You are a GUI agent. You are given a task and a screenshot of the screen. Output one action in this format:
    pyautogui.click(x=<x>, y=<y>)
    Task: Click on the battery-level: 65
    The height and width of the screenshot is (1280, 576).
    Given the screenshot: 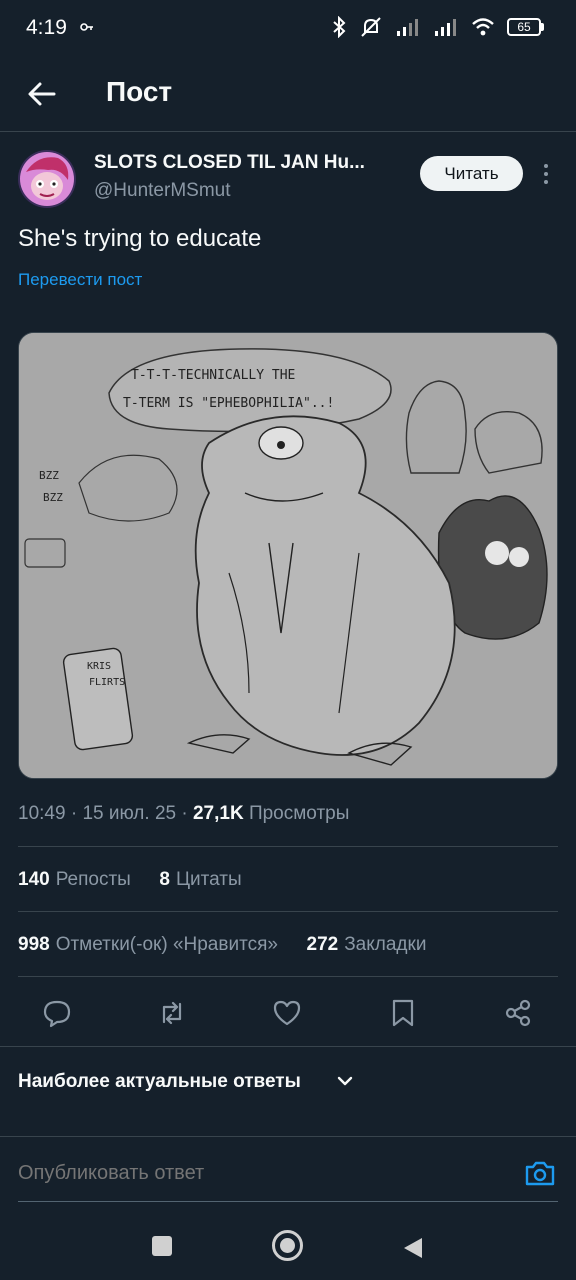 What is the action you would take?
    pyautogui.click(x=524, y=27)
    